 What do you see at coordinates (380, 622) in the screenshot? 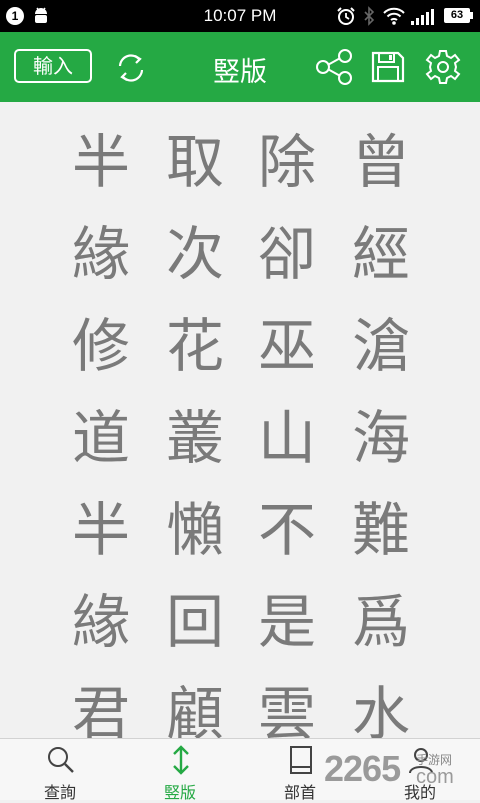
I see `character-glyph: 爲` at bounding box center [380, 622].